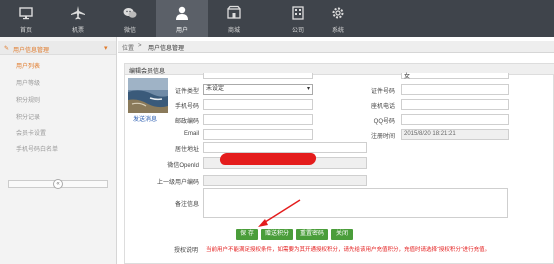  What do you see at coordinates (25, 31) in the screenshot?
I see `nav-label: 首页` at bounding box center [25, 31].